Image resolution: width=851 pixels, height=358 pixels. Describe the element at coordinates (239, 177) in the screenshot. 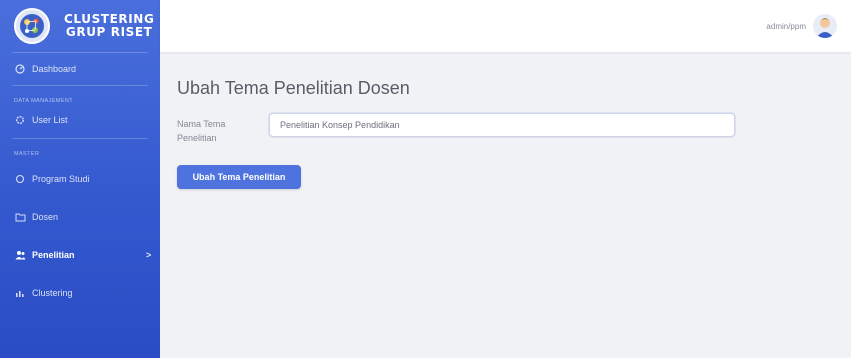

I see `ubah-tema-button: Ubah Tema Penelitian` at that location.